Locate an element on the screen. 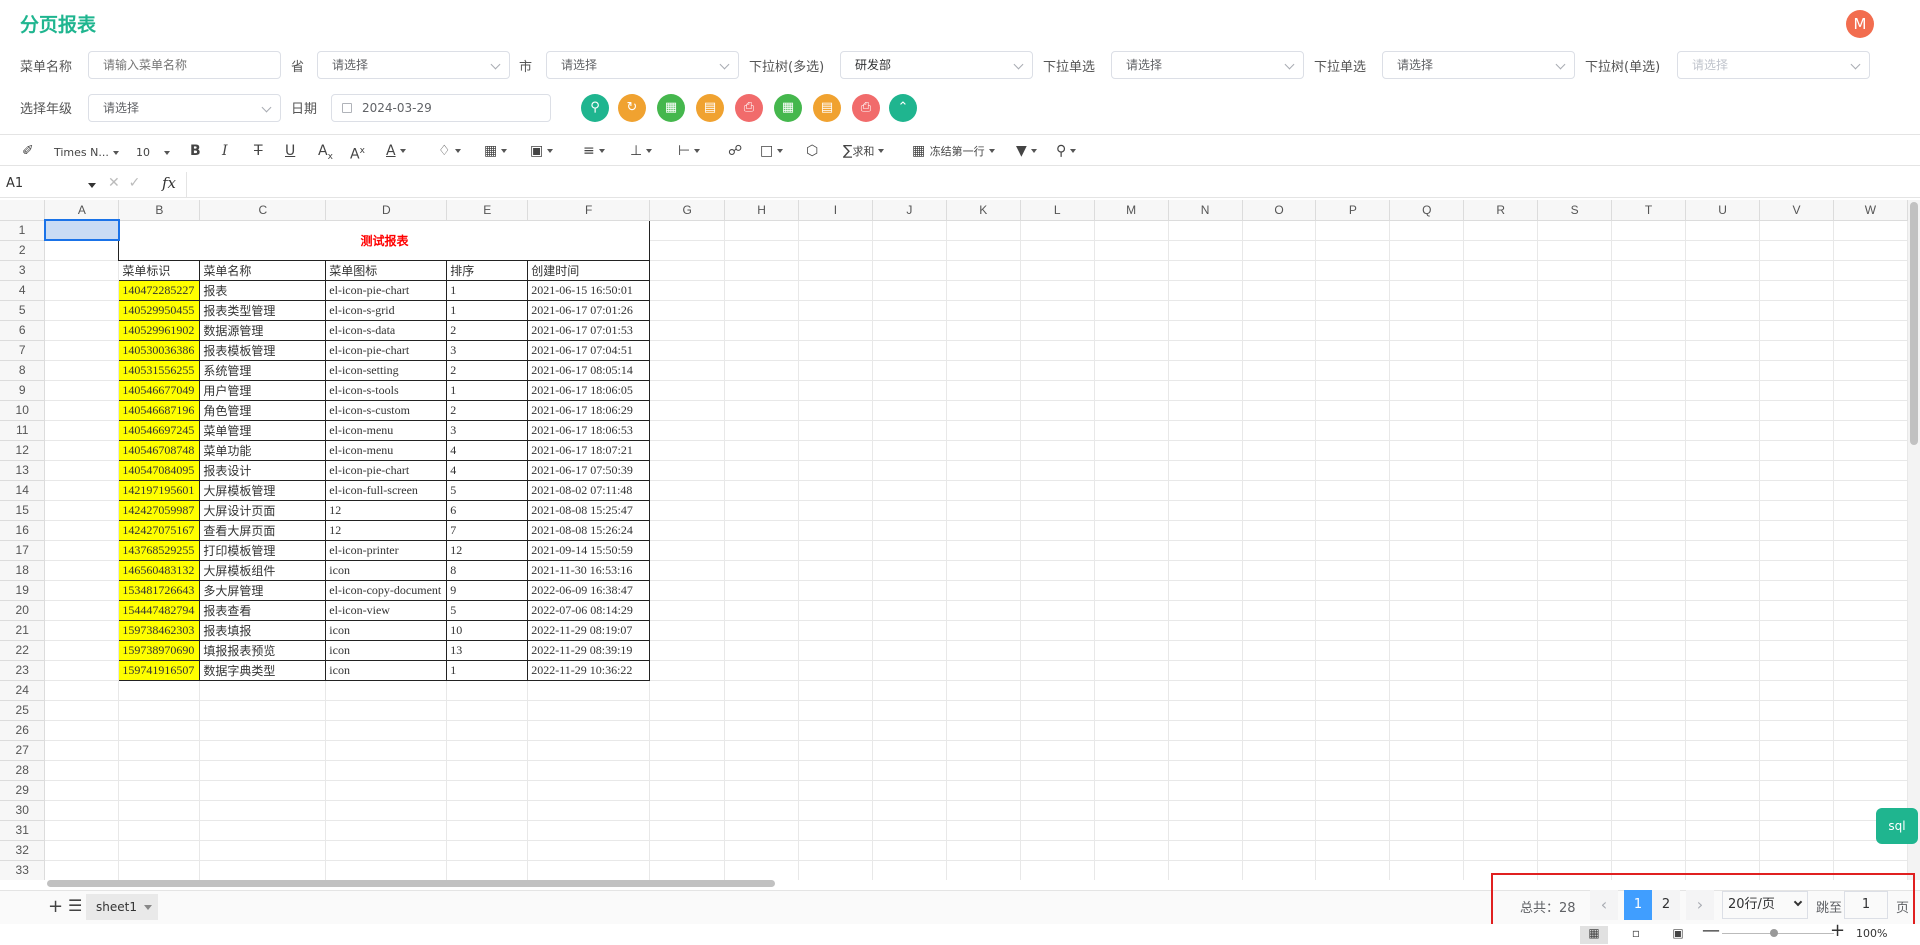  report-data-cell: 4 is located at coordinates (487, 450).